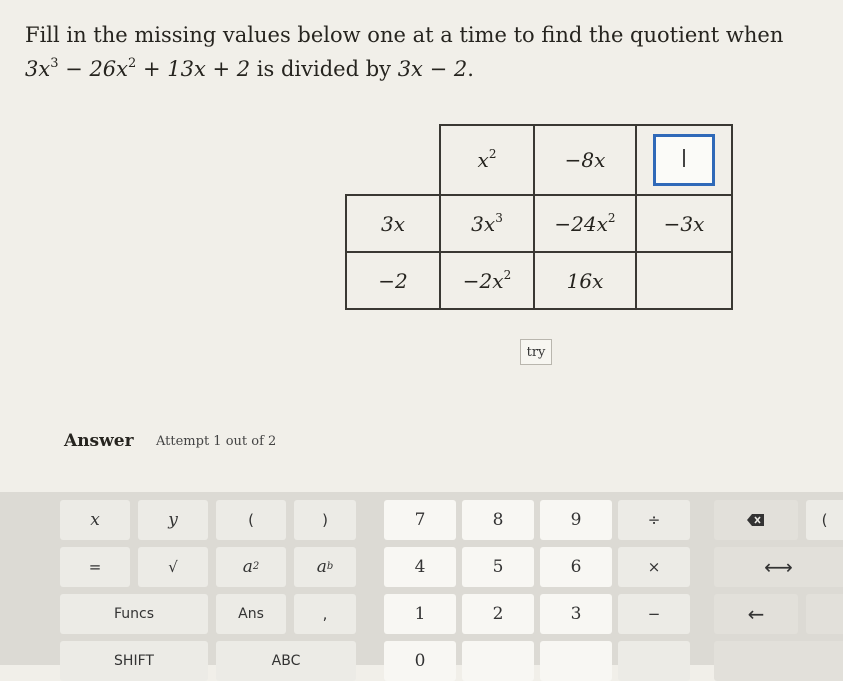 Image resolution: width=843 pixels, height=681 pixels. What do you see at coordinates (756, 614) in the screenshot?
I see `key-cursor-left: ←` at bounding box center [756, 614].